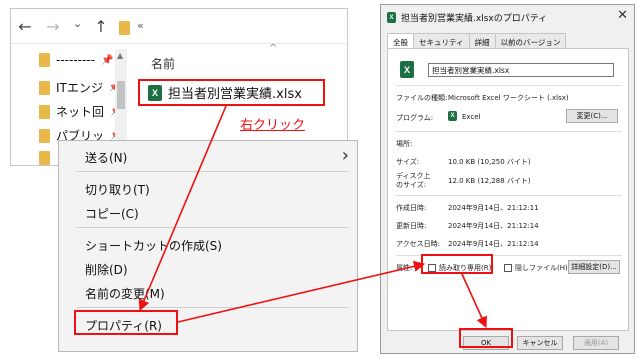 This screenshot has height=359, width=639. Describe the element at coordinates (301, 291) in the screenshot. I see `arrow-to-readonly` at that location.